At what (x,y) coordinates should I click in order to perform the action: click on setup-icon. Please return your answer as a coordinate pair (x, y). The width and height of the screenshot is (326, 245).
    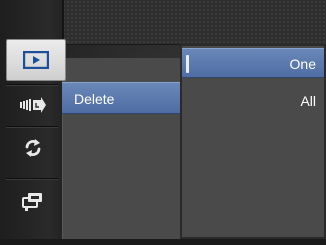
    Looking at the image, I should click on (32, 202).